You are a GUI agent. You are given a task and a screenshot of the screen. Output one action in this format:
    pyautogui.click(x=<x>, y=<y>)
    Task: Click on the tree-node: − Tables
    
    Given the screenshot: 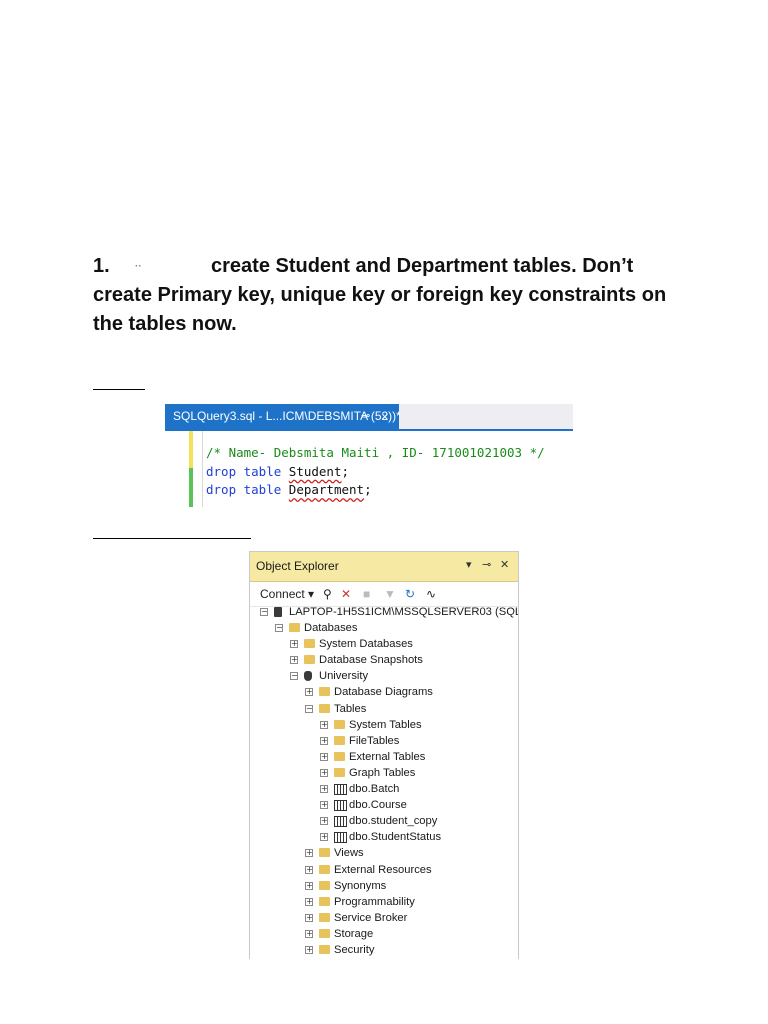 What is the action you would take?
    pyautogui.click(x=384, y=709)
    